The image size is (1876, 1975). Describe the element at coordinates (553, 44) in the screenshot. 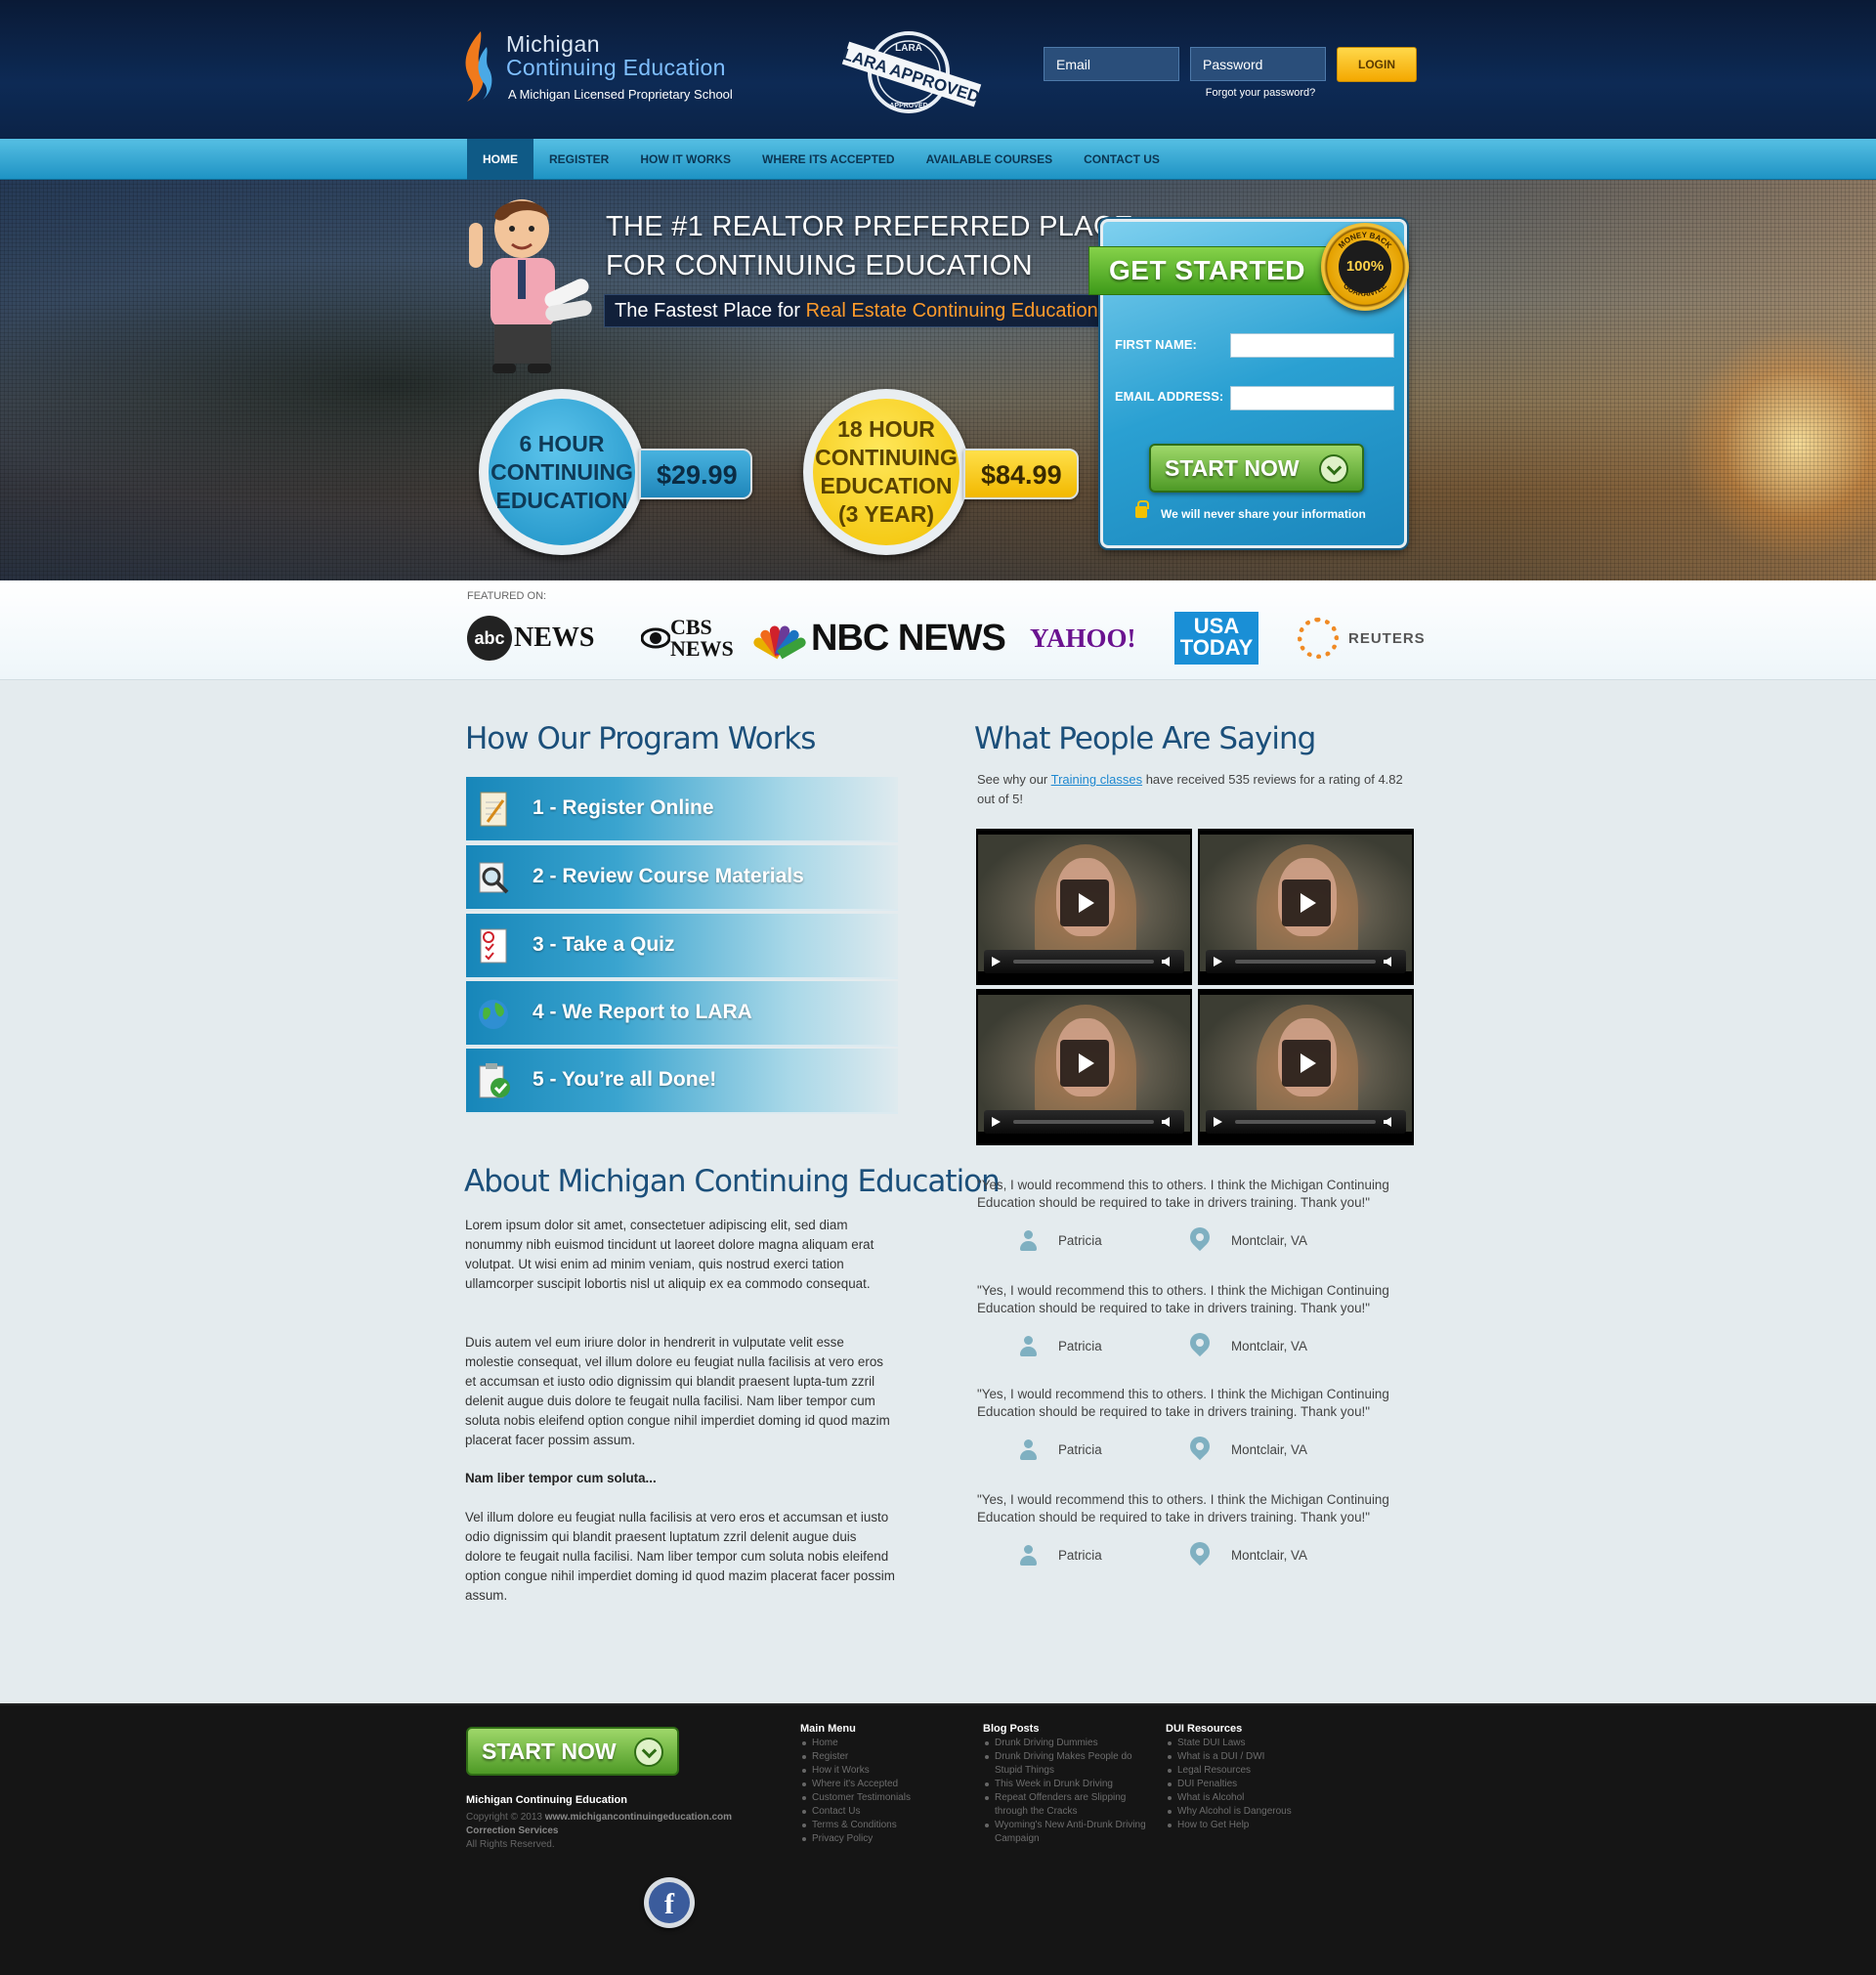

I see `logo-title: Michigan` at that location.